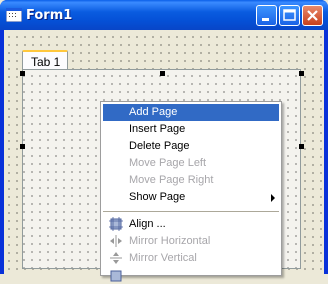 This screenshot has height=284, width=328. I want to click on minimize-button, so click(266, 15).